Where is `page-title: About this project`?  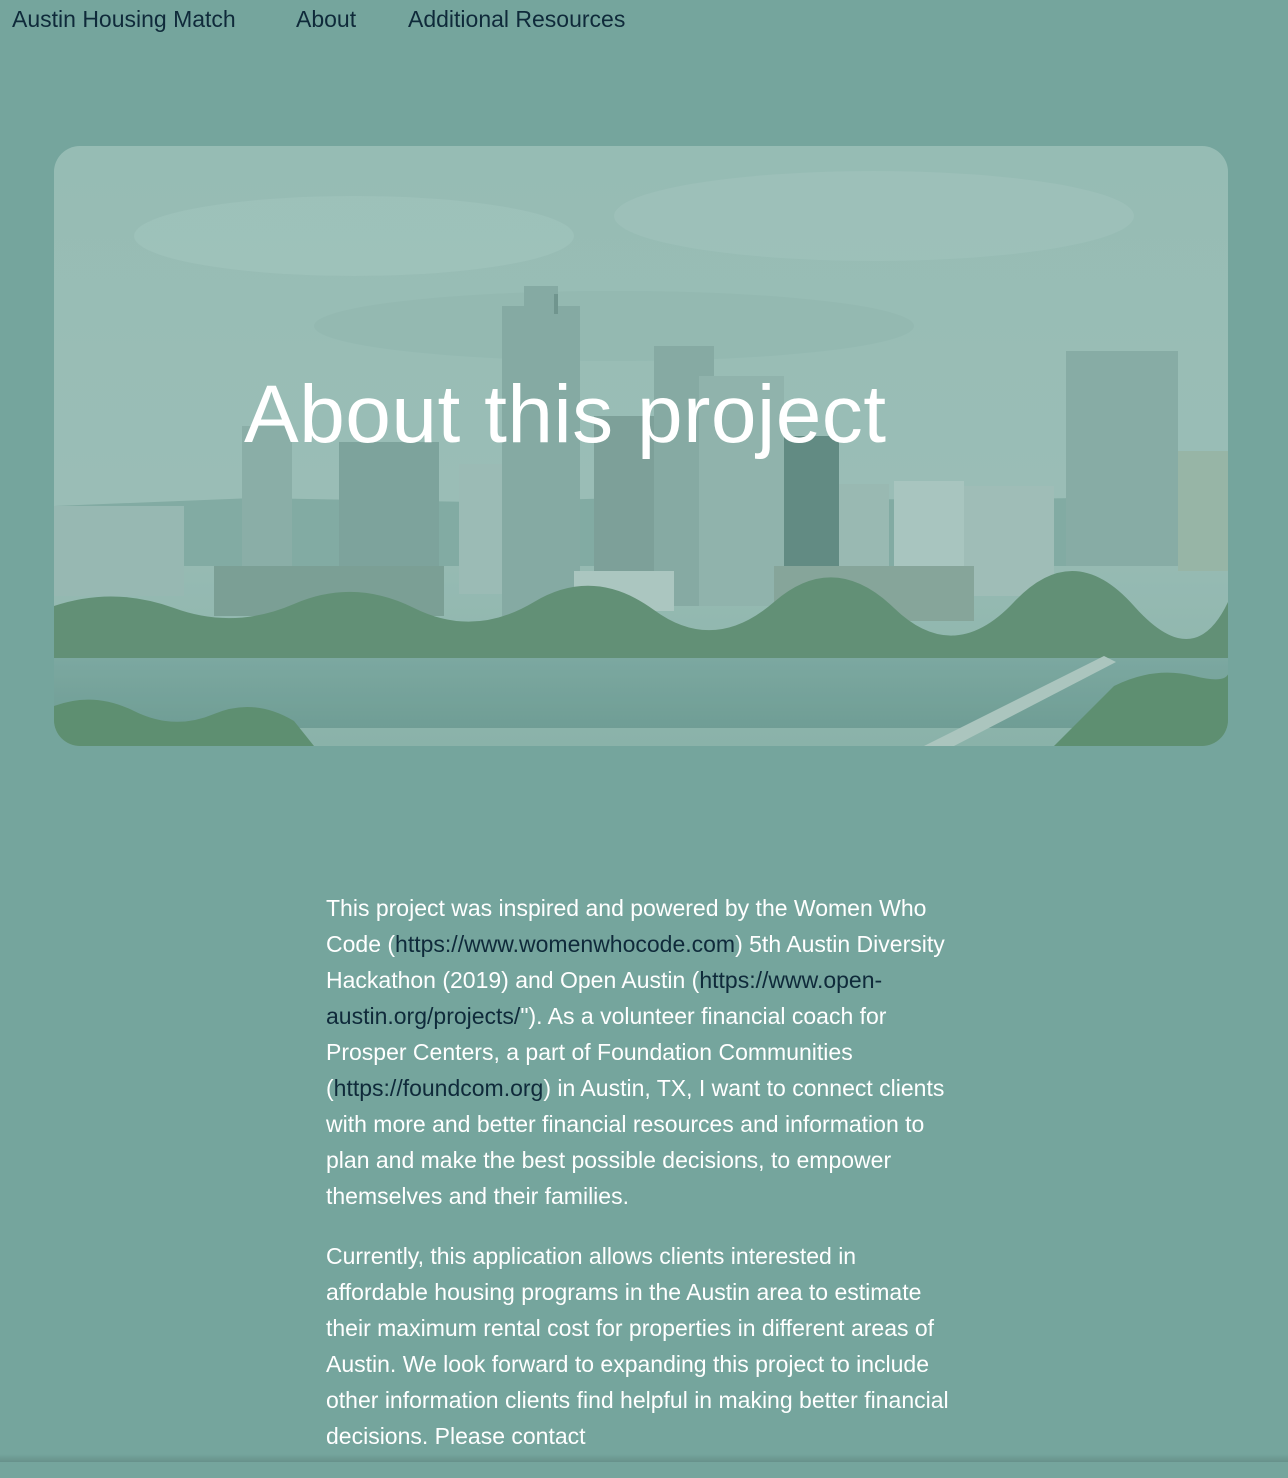 page-title: About this project is located at coordinates (565, 415).